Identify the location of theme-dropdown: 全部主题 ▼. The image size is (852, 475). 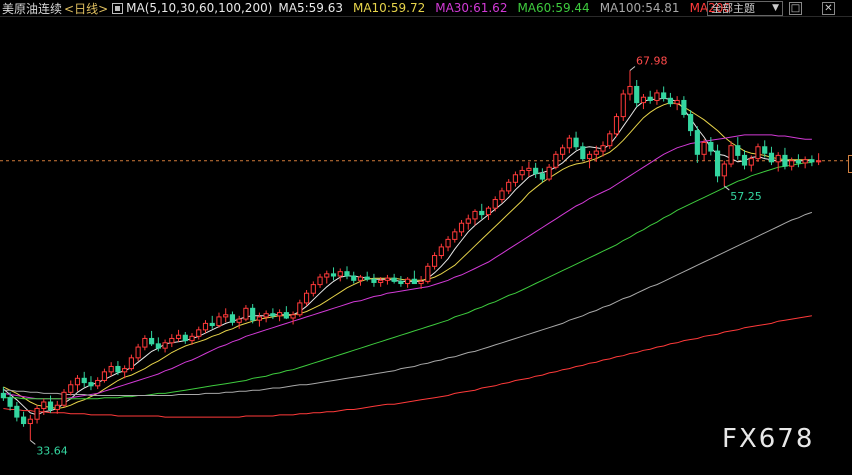
(745, 8).